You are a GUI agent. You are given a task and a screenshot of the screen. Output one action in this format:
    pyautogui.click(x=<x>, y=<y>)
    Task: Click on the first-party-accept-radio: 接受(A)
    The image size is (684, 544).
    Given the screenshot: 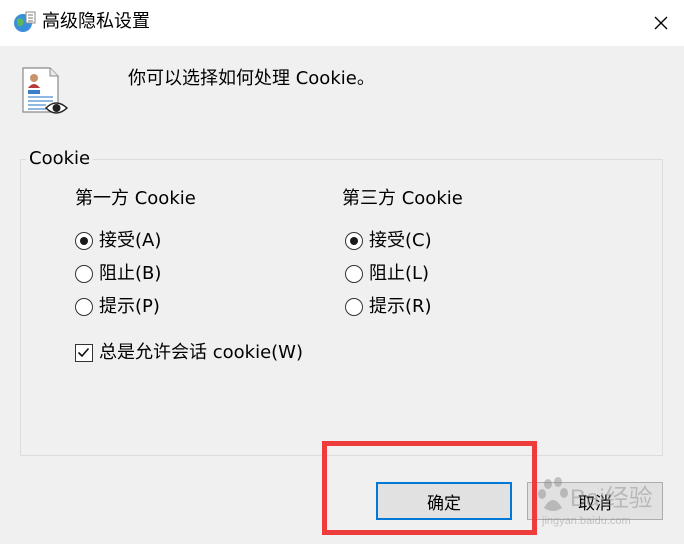 What is the action you would take?
    pyautogui.click(x=118, y=241)
    